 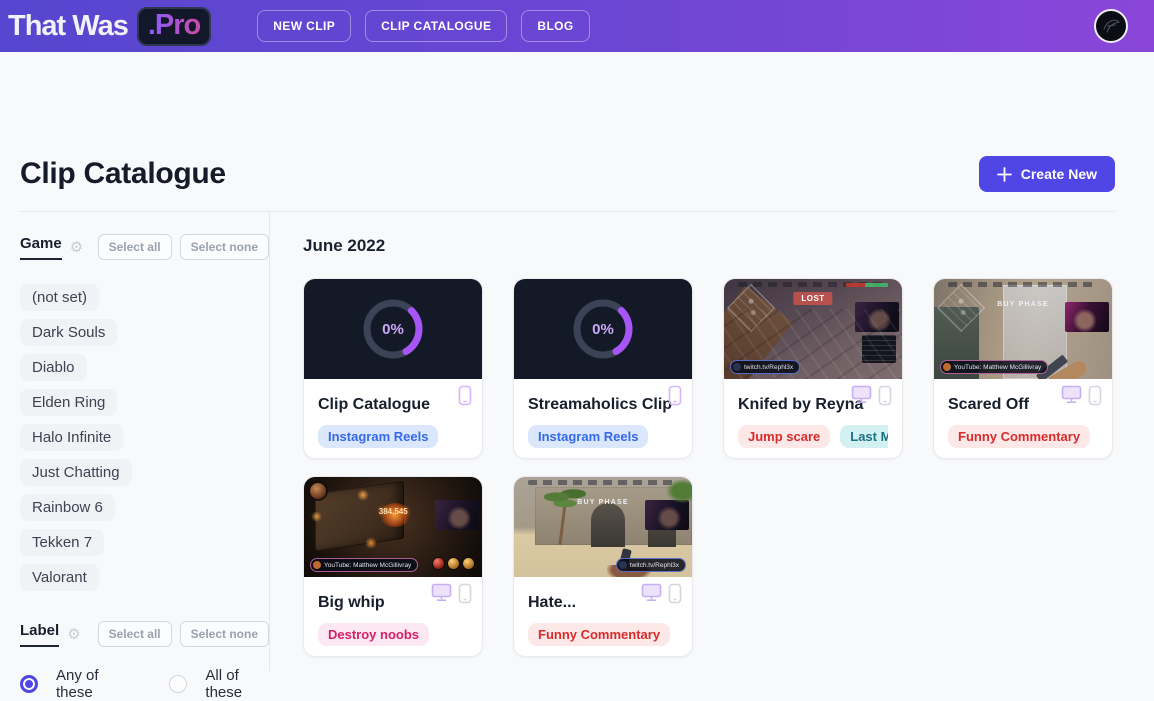 I want to click on avatar-swoosh-icon, so click(x=1112, y=26).